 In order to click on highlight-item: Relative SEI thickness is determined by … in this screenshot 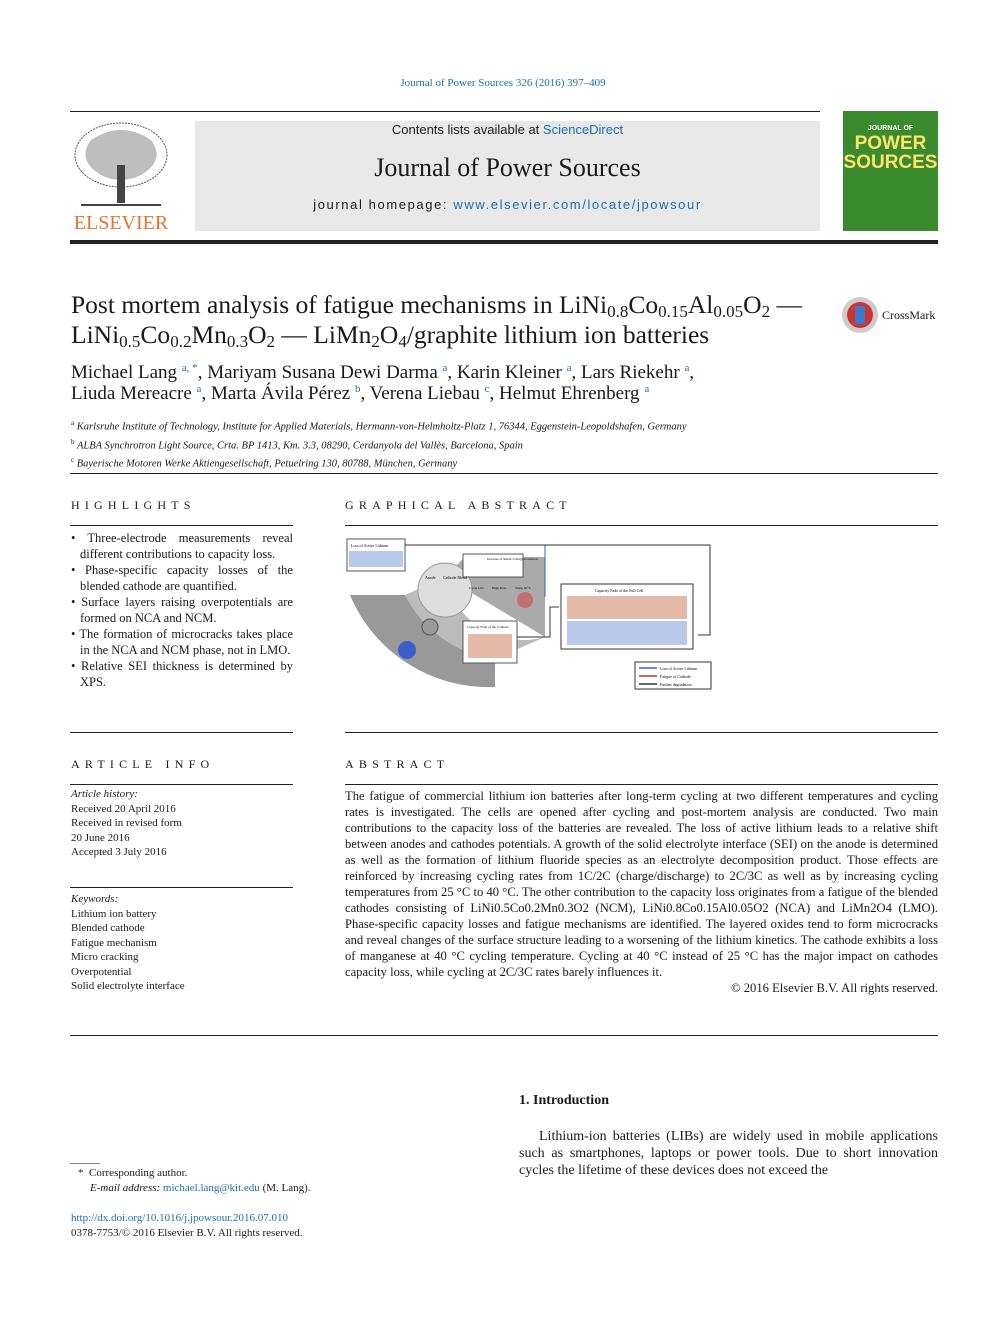, I will do `click(182, 674)`.